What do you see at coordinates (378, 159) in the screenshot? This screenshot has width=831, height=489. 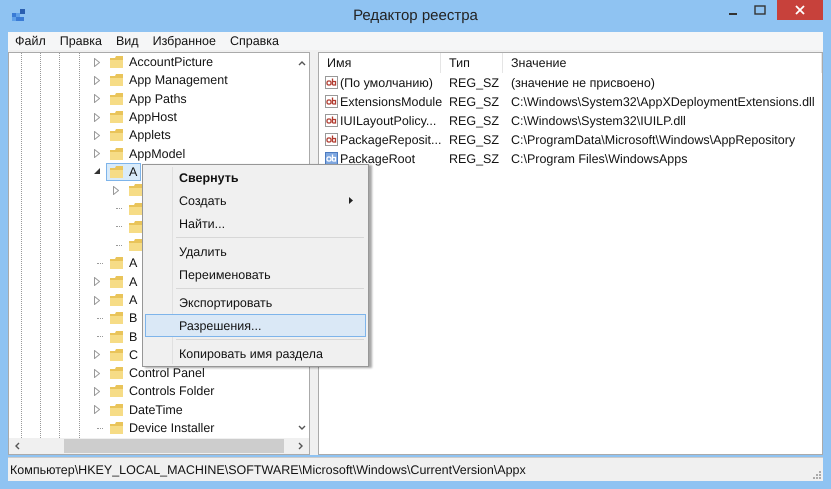 I see `value-name: PackageRoot` at bounding box center [378, 159].